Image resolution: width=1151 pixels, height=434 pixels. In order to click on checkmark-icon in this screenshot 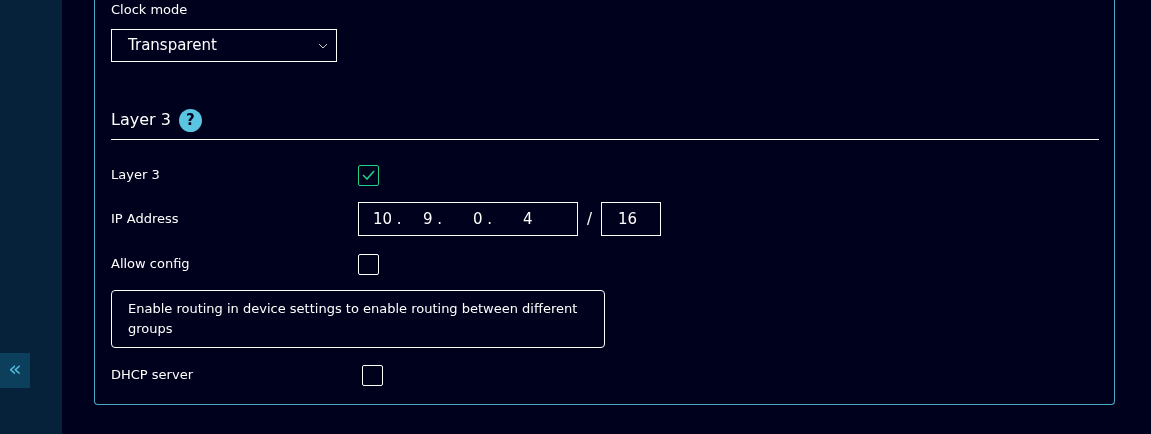, I will do `click(368, 175)`.